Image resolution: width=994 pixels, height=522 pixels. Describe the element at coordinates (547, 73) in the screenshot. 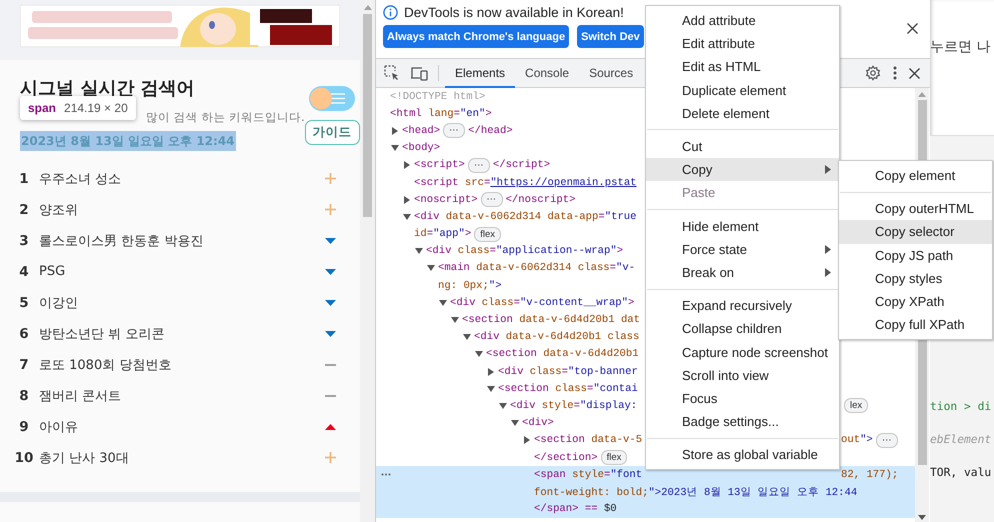

I see `devtools-tab: Console` at that location.